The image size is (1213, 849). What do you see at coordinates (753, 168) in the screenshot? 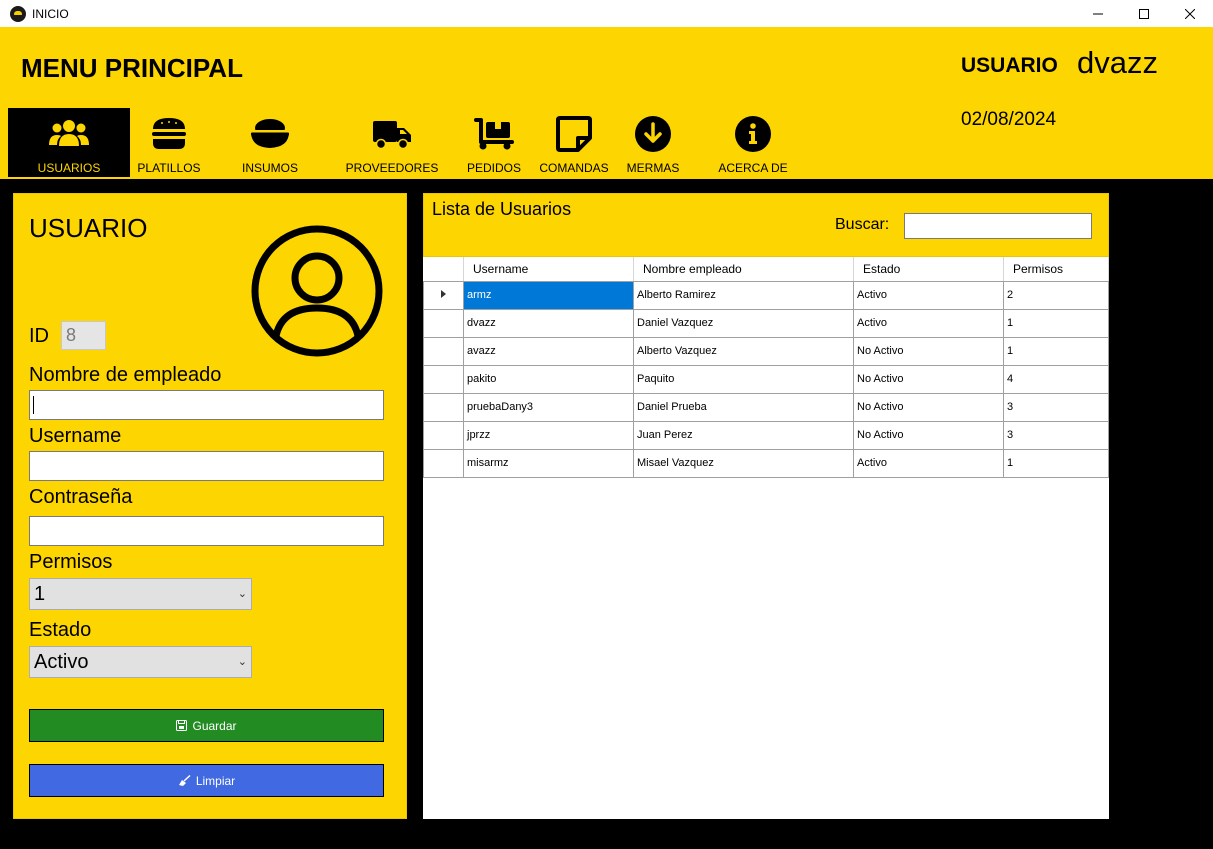
I see `nav-label: ACERCA DE` at bounding box center [753, 168].